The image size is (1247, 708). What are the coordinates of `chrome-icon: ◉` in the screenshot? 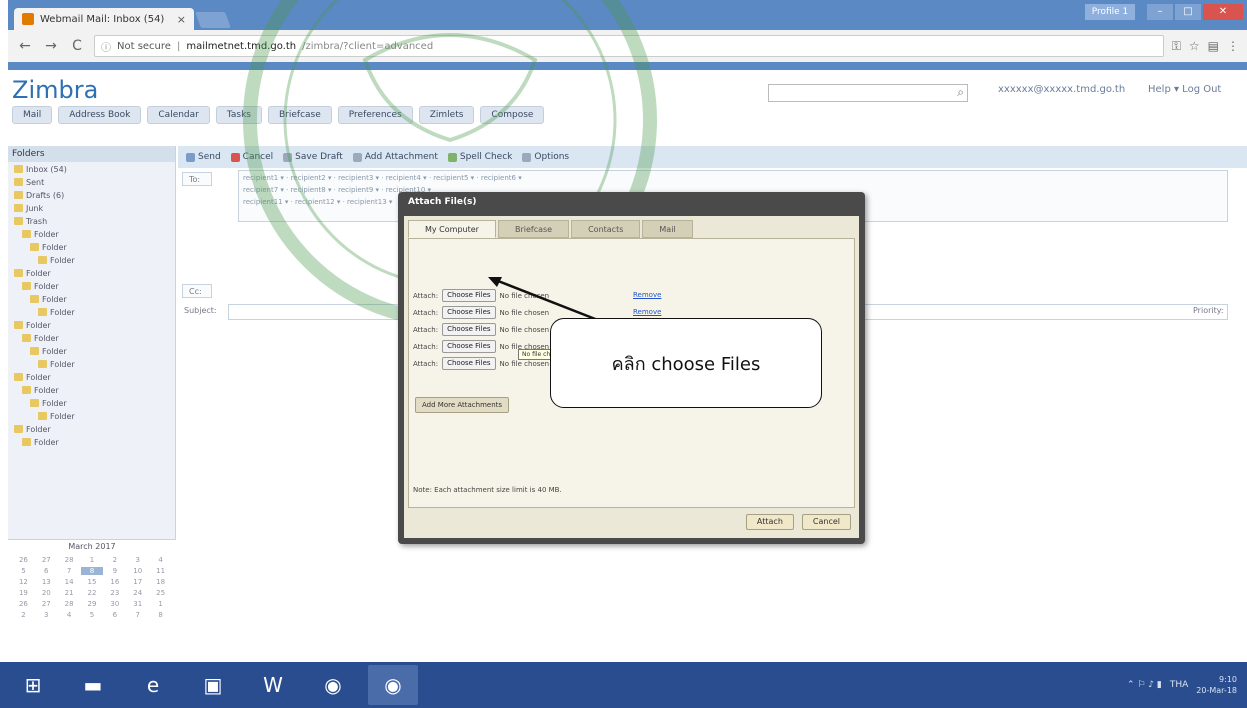 It's located at (393, 685).